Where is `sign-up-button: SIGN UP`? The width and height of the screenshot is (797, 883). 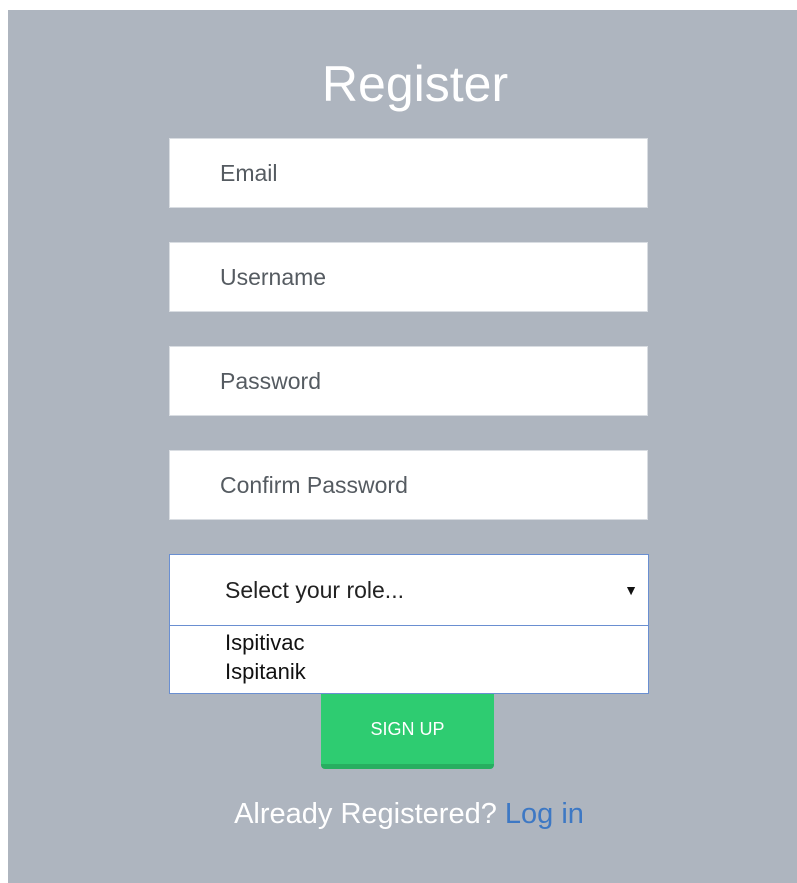
sign-up-button: SIGN UP is located at coordinates (407, 731).